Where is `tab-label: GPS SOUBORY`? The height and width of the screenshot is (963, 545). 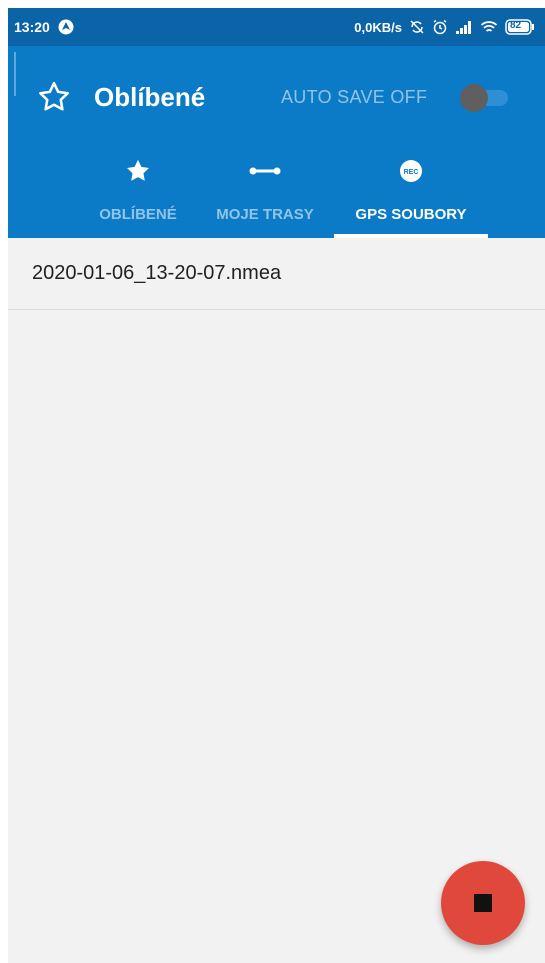
tab-label: GPS SOUBORY is located at coordinates (411, 214).